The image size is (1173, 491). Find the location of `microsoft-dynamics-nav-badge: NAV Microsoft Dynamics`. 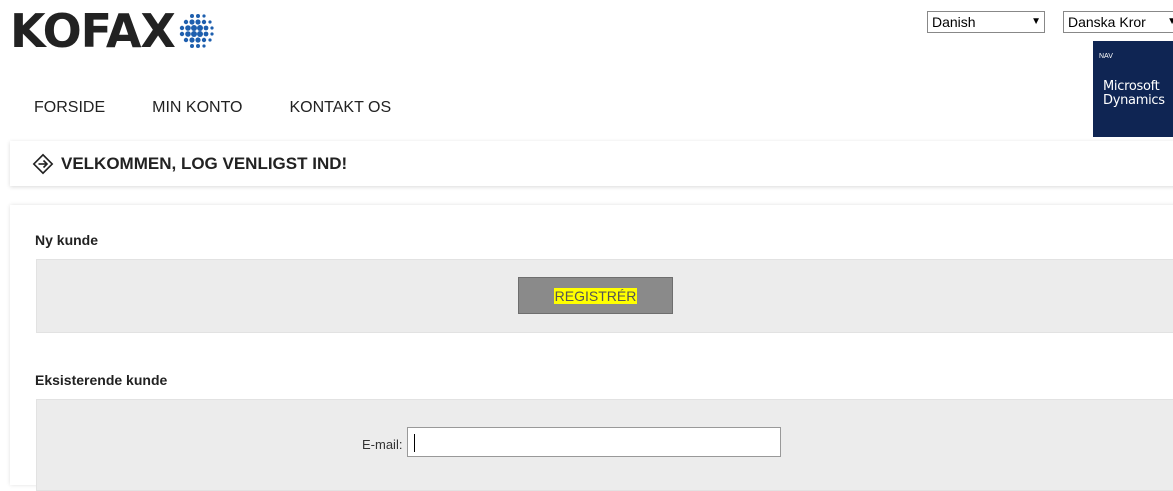

microsoft-dynamics-nav-badge: NAV Microsoft Dynamics is located at coordinates (1133, 89).